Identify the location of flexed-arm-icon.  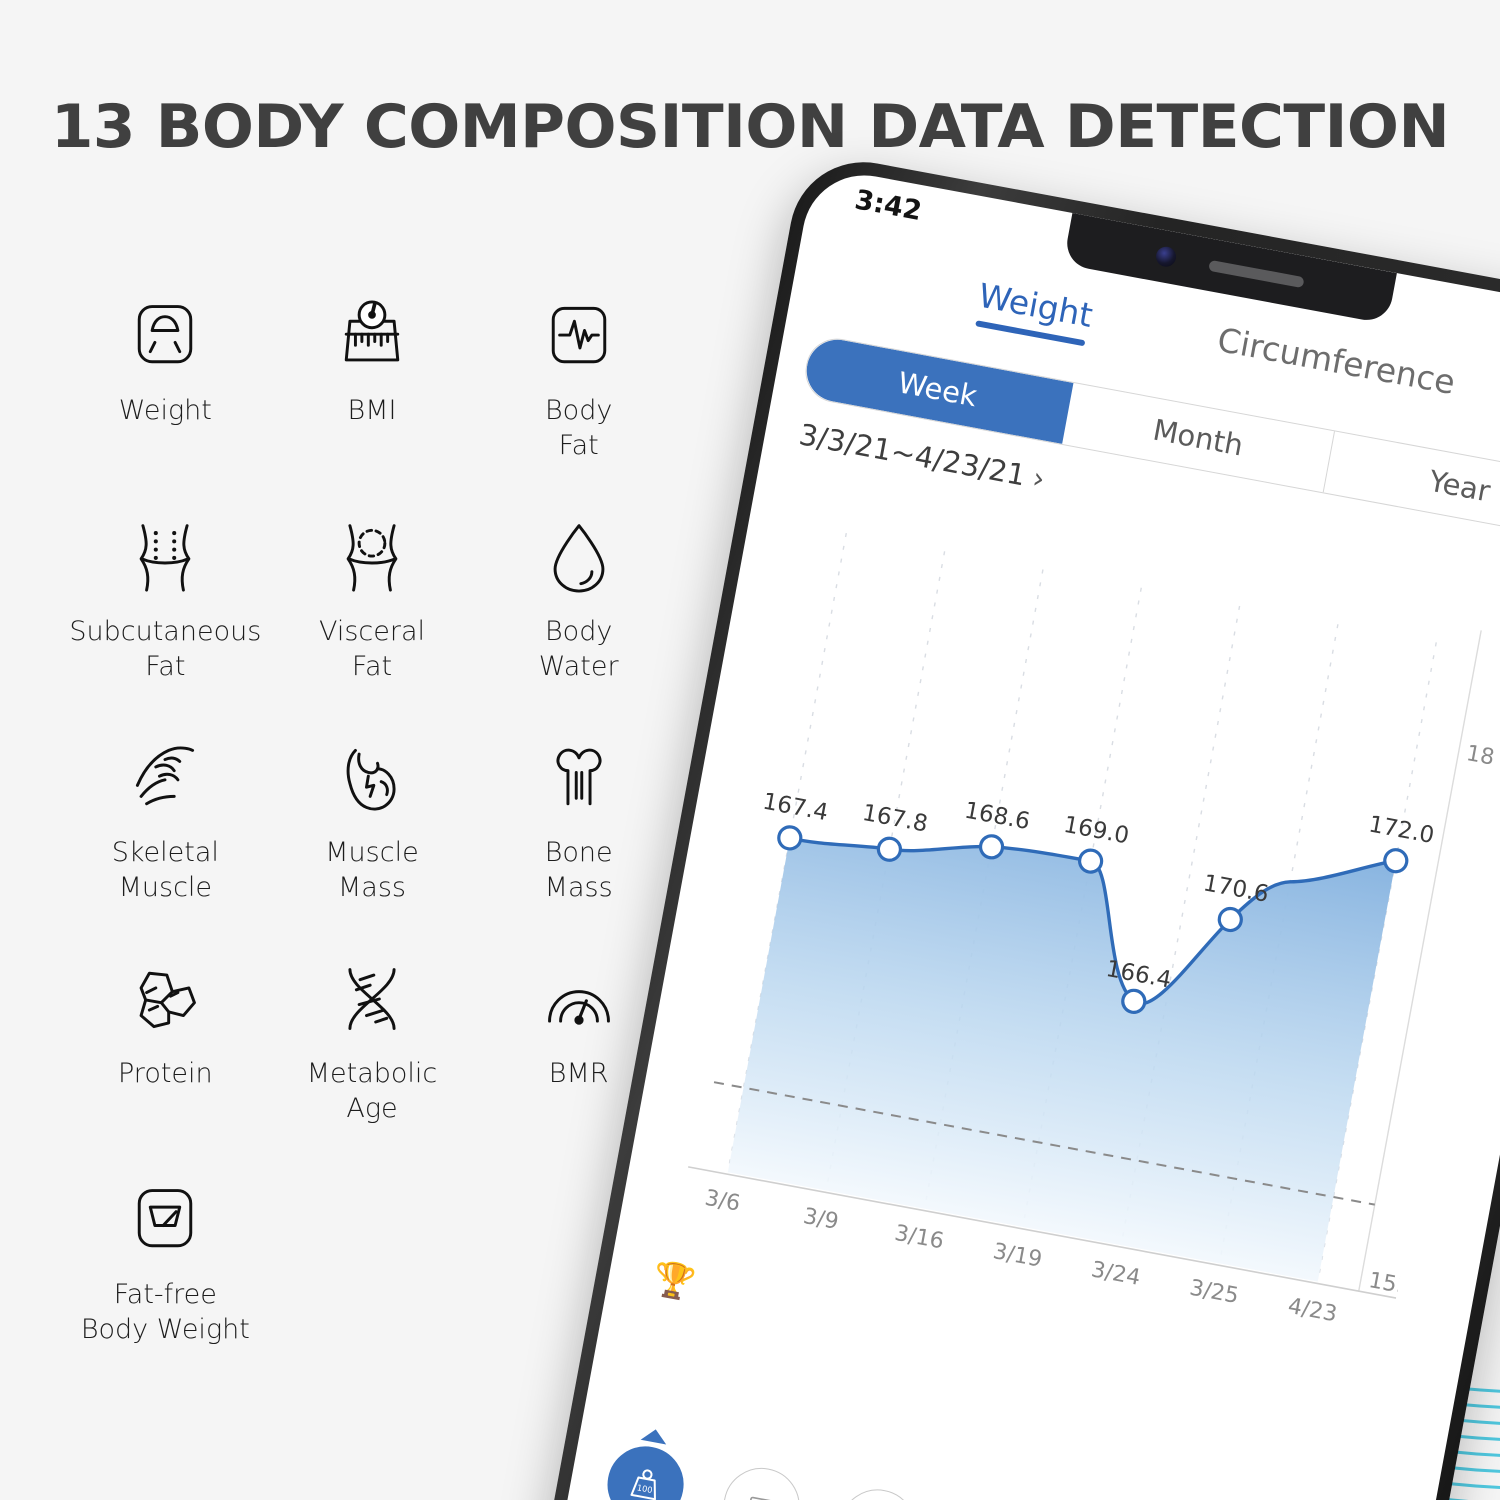
(372, 778).